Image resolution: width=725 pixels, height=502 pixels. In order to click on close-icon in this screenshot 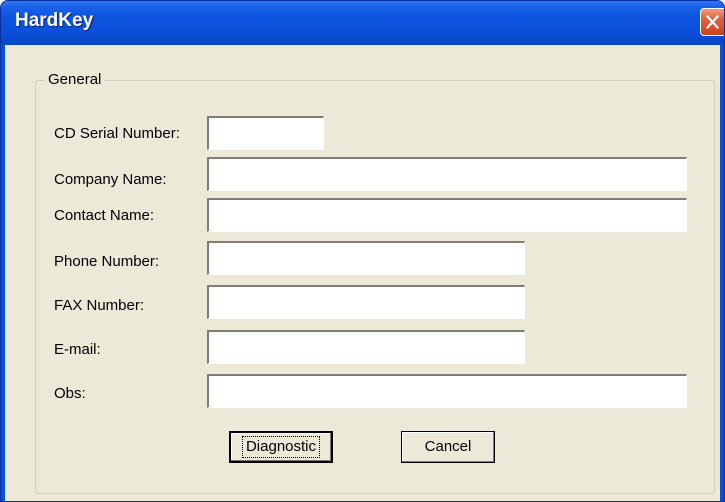, I will do `click(712, 22)`.